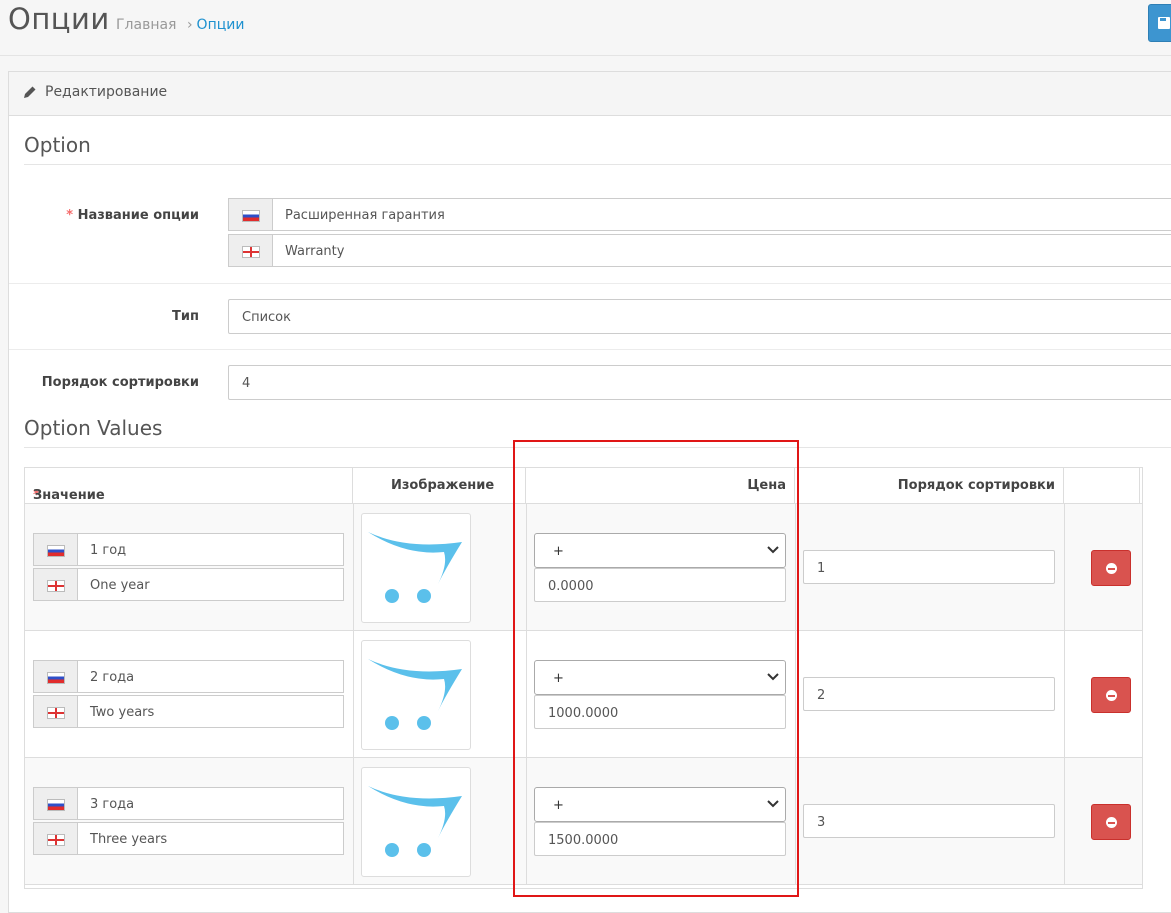 The height and width of the screenshot is (913, 1171). I want to click on save-button, so click(1159, 23).